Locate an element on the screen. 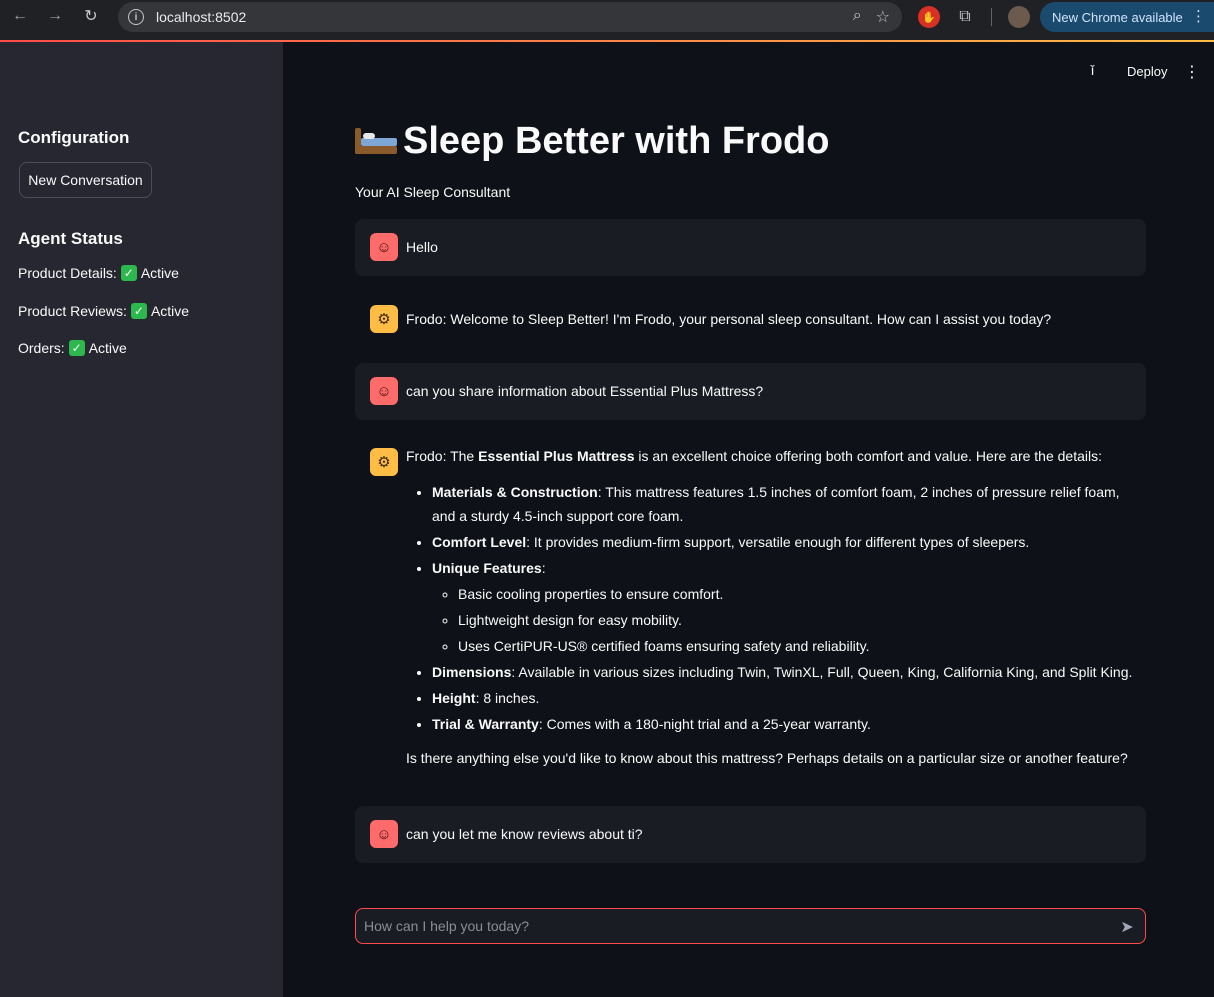  address-url: localhost:8502 is located at coordinates (201, 17).